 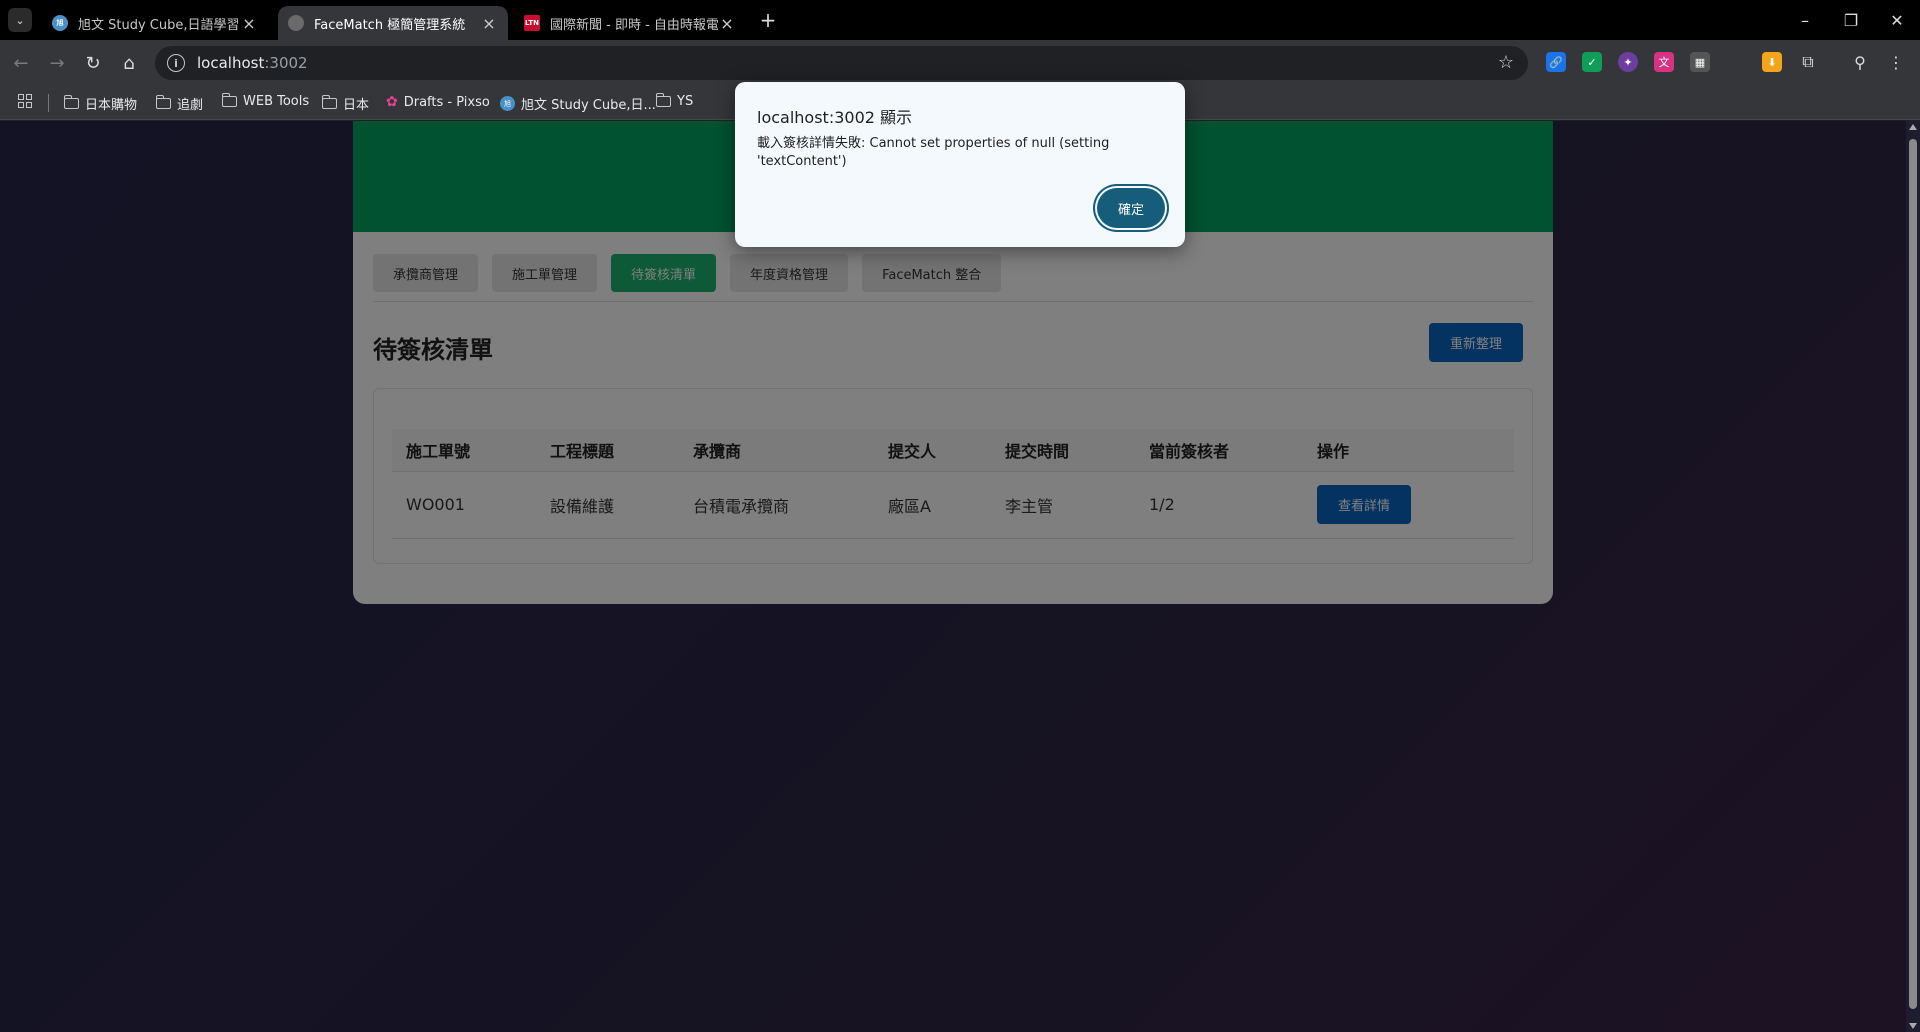 I want to click on scroll-down-arrow-icon, so click(x=1913, y=1026).